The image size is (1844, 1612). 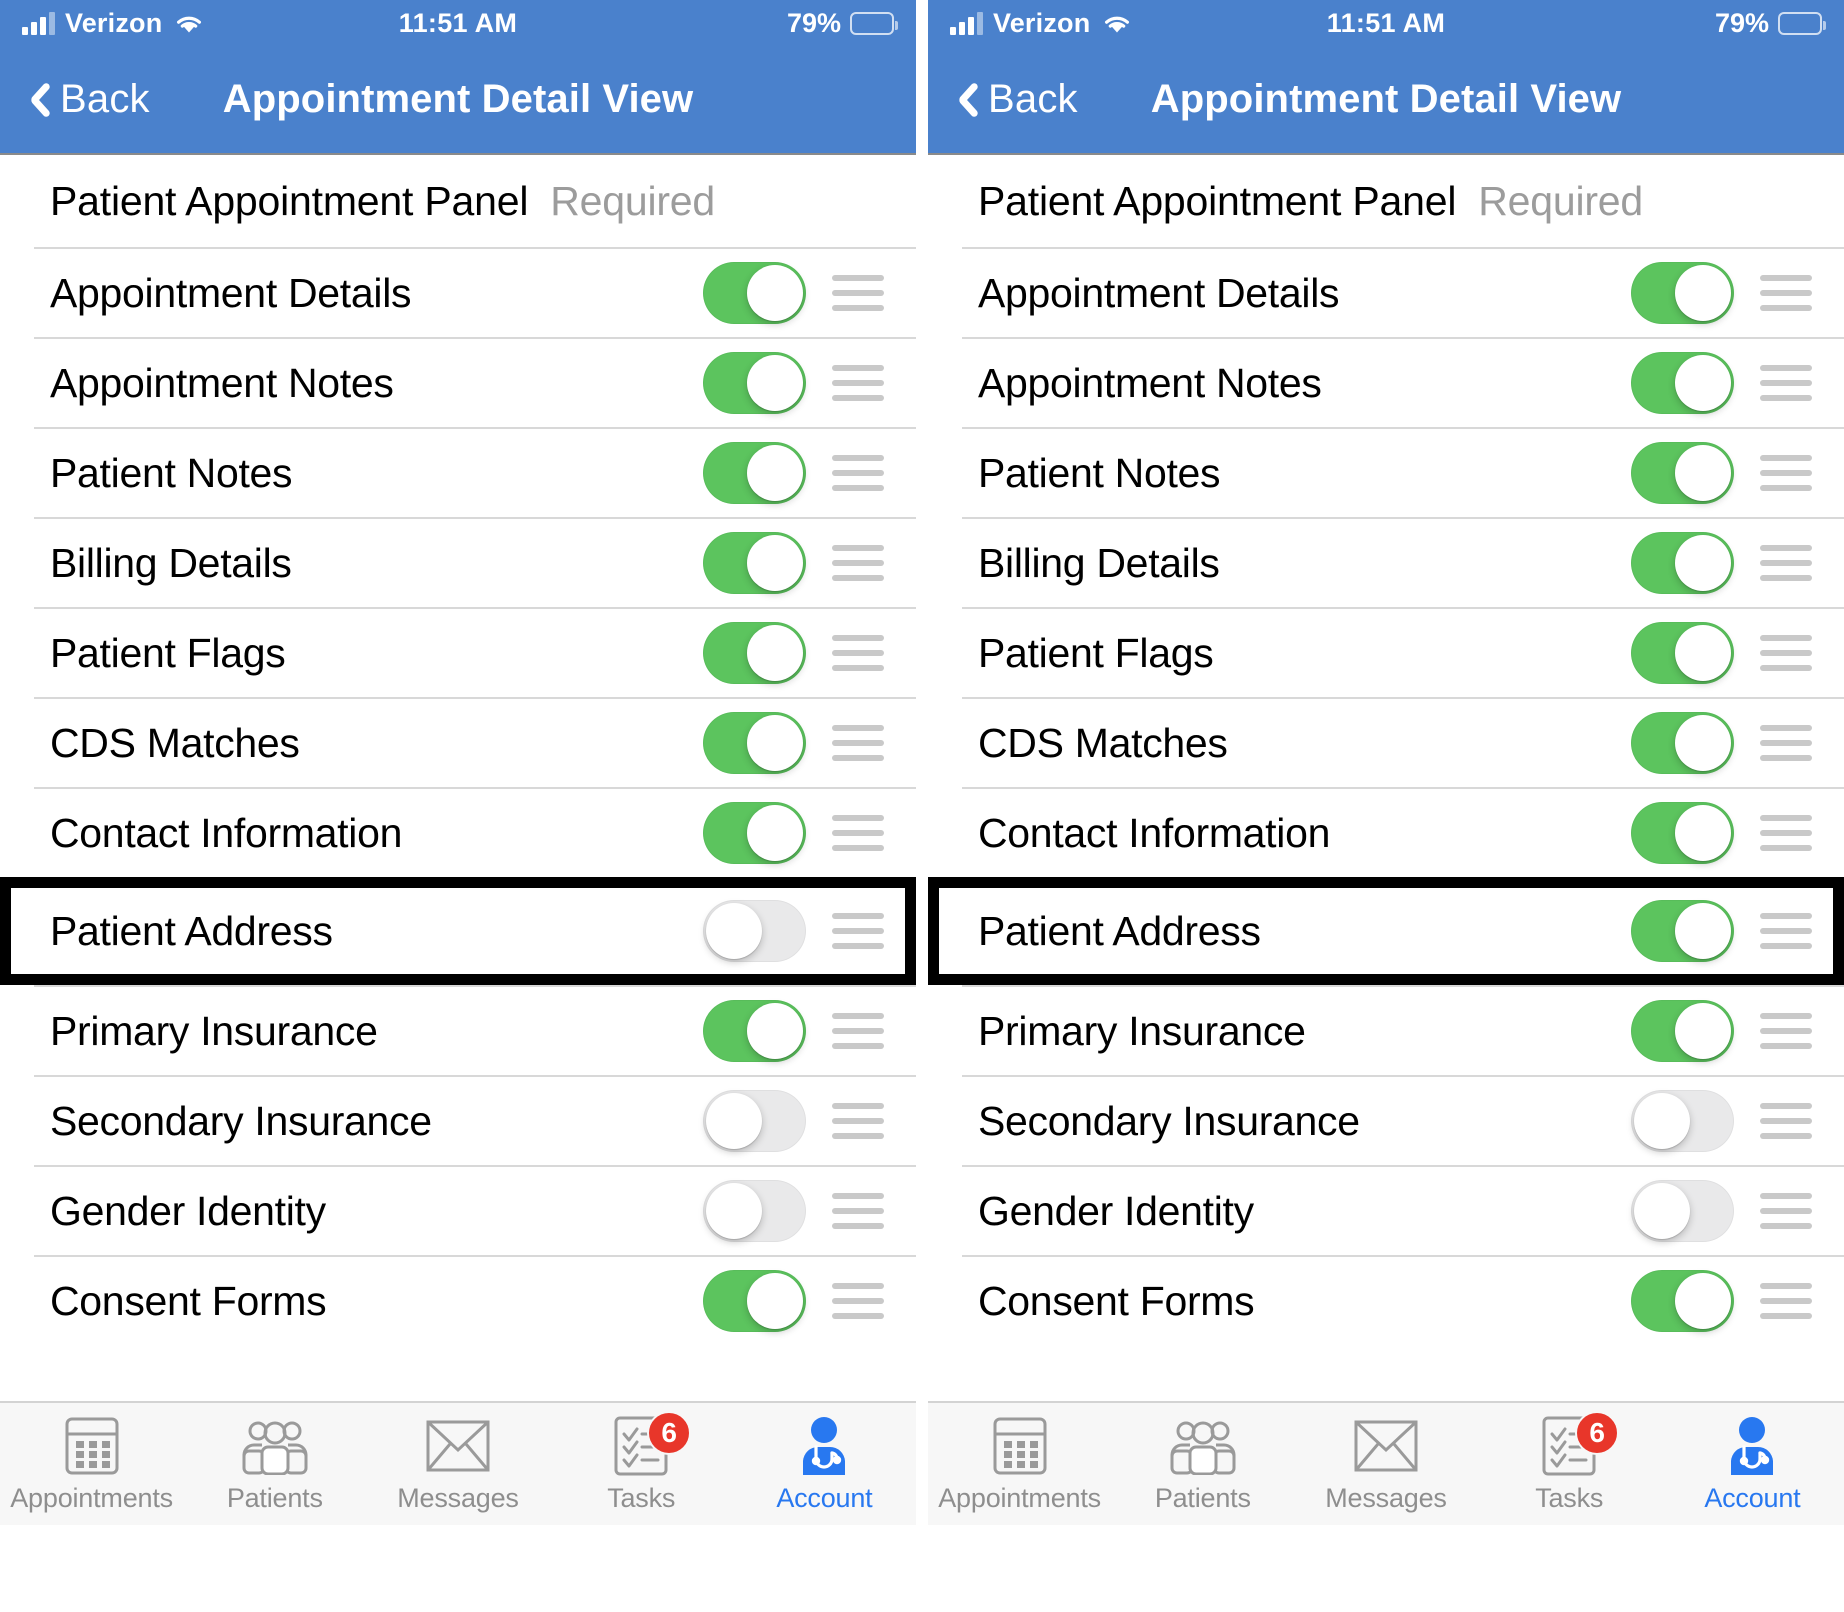 What do you see at coordinates (91, 1498) in the screenshot?
I see `tab-label: Appointments` at bounding box center [91, 1498].